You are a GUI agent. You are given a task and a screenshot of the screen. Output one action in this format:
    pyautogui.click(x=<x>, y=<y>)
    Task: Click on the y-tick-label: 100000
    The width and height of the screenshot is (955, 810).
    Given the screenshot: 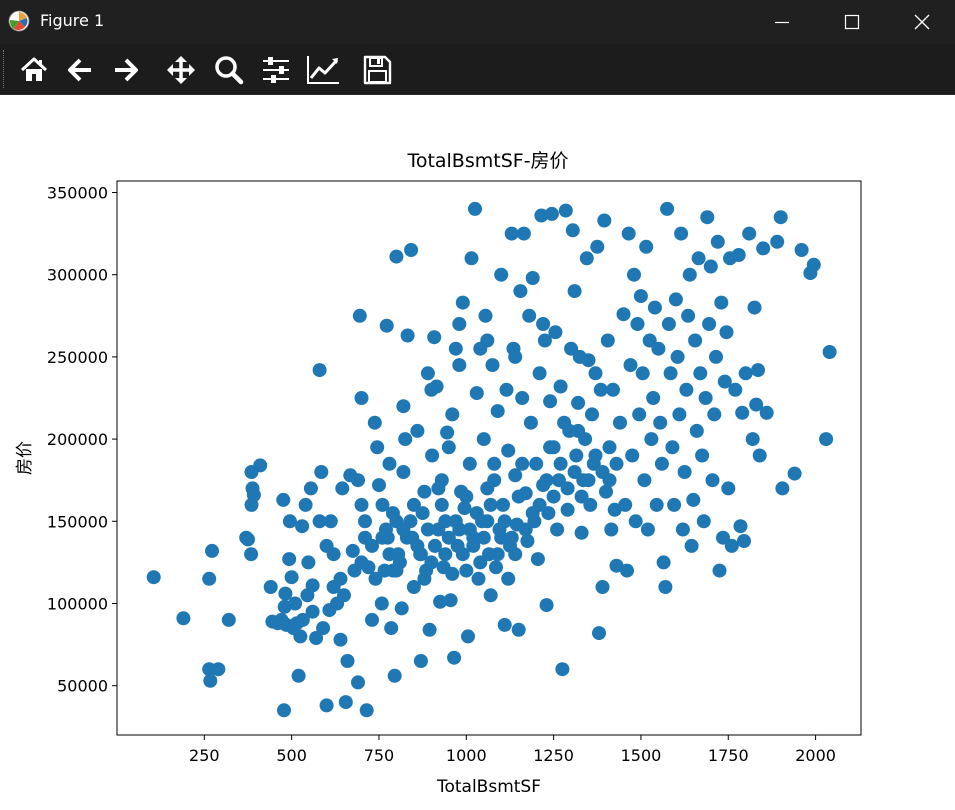 What is the action you would take?
    pyautogui.click(x=77, y=603)
    